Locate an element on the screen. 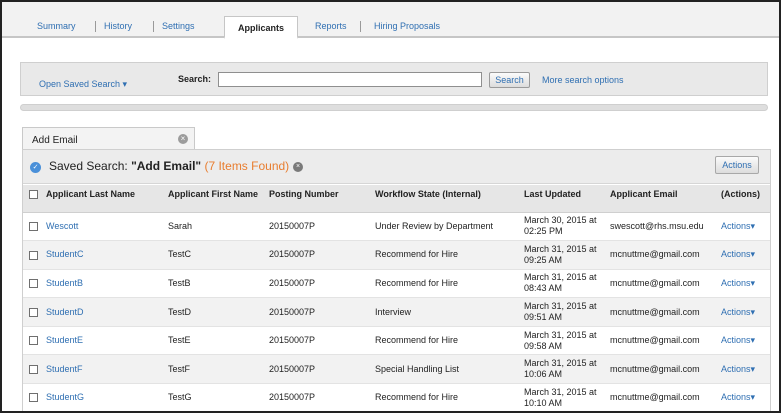  saved-search-name: "Add Email" is located at coordinates (166, 166).